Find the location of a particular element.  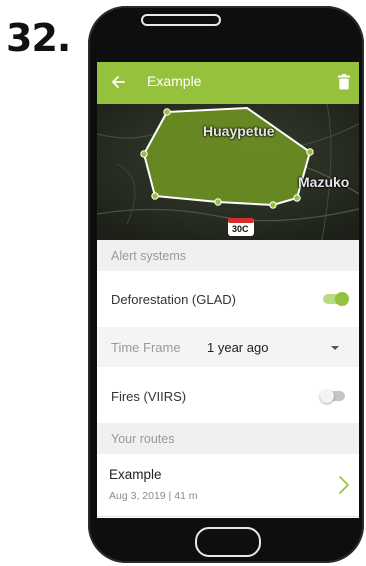

section-header-alert-systems: Alert systems is located at coordinates (228, 255).